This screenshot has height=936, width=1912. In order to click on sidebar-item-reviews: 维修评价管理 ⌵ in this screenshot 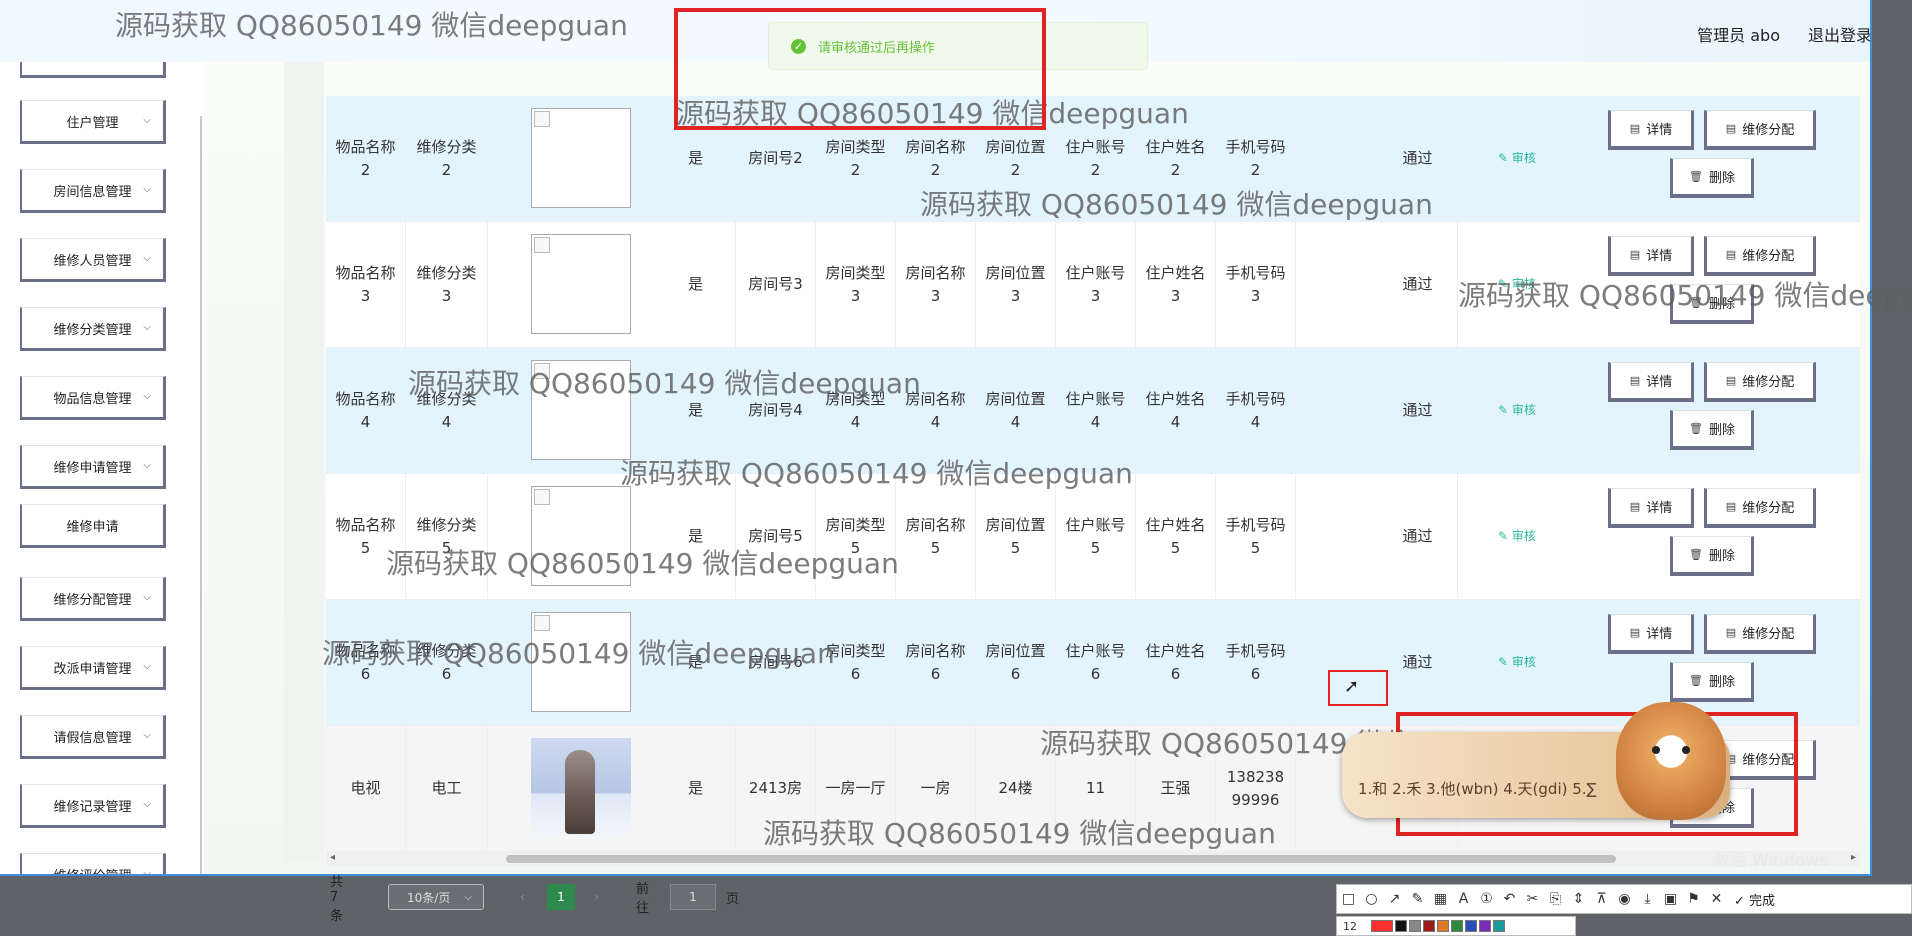, I will do `click(93, 864)`.